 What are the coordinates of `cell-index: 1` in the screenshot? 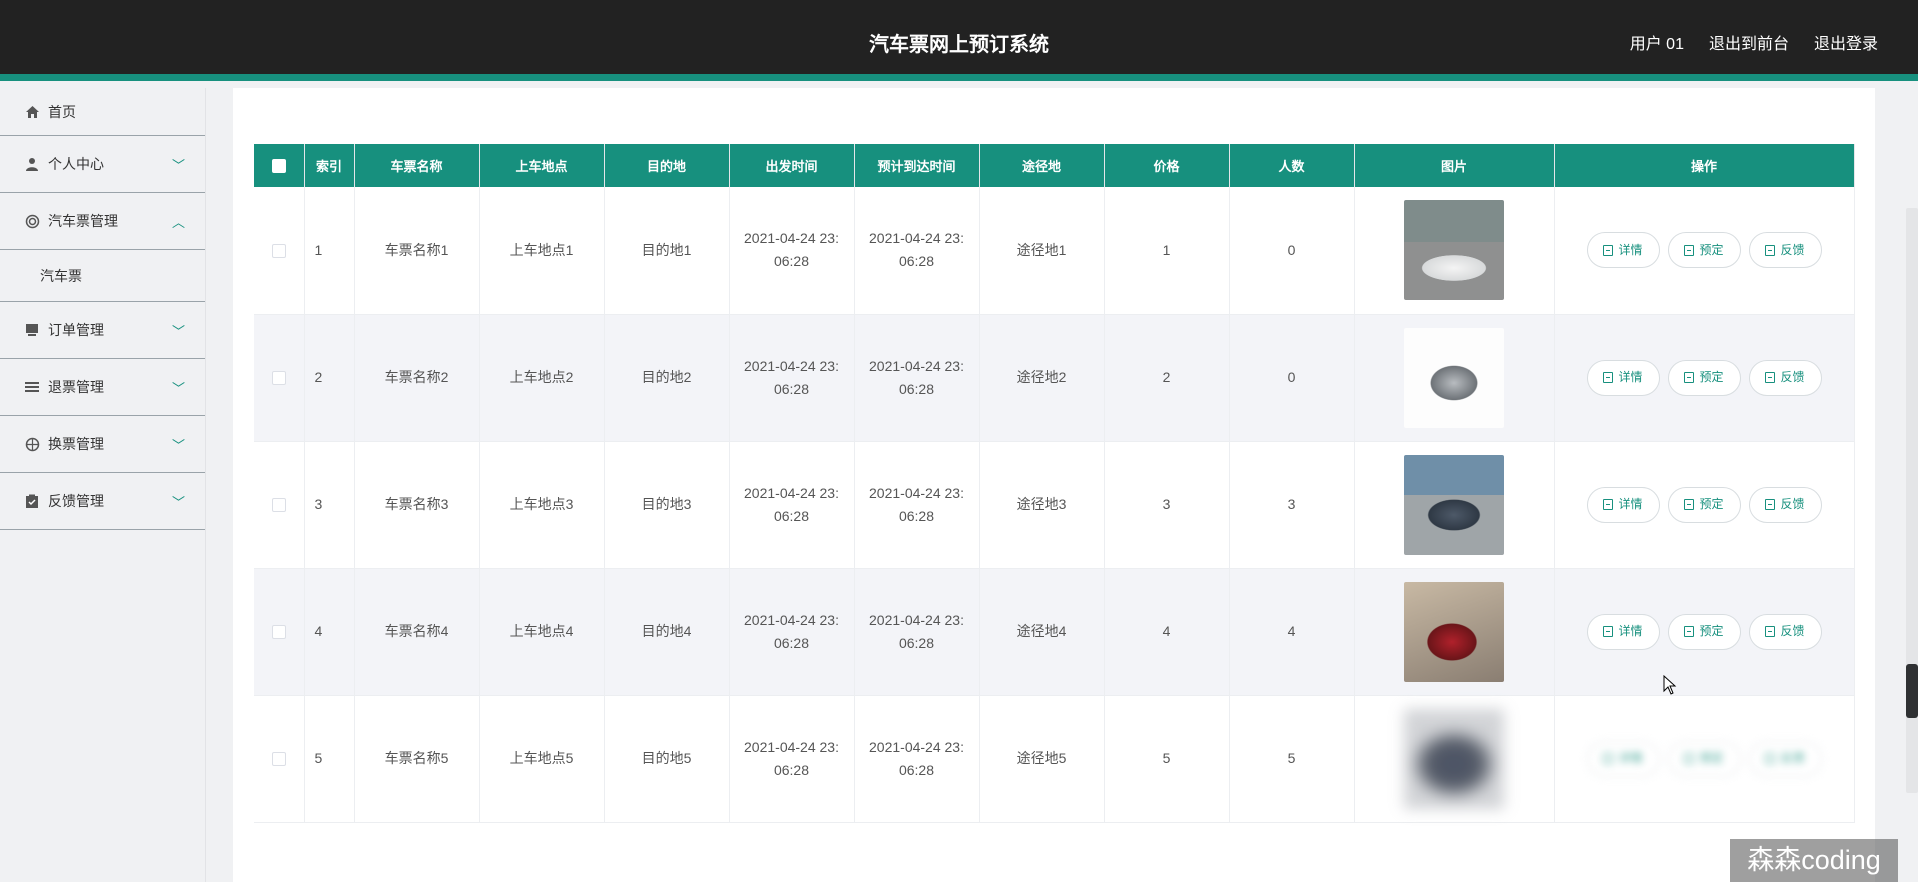 It's located at (329, 251).